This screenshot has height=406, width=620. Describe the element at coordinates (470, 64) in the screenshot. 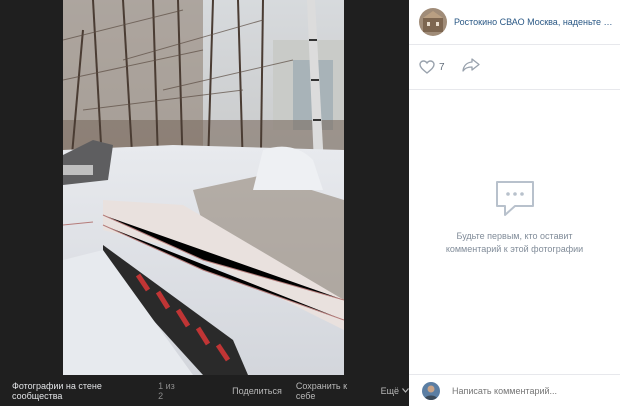

I see `share-arrow-icon` at that location.